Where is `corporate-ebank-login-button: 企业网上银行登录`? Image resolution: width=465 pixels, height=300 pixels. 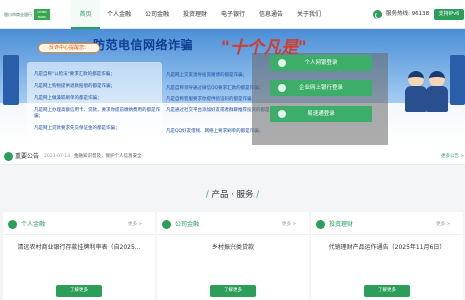 corporate-ebank-login-button: 企业网上银行登录 is located at coordinates (321, 88).